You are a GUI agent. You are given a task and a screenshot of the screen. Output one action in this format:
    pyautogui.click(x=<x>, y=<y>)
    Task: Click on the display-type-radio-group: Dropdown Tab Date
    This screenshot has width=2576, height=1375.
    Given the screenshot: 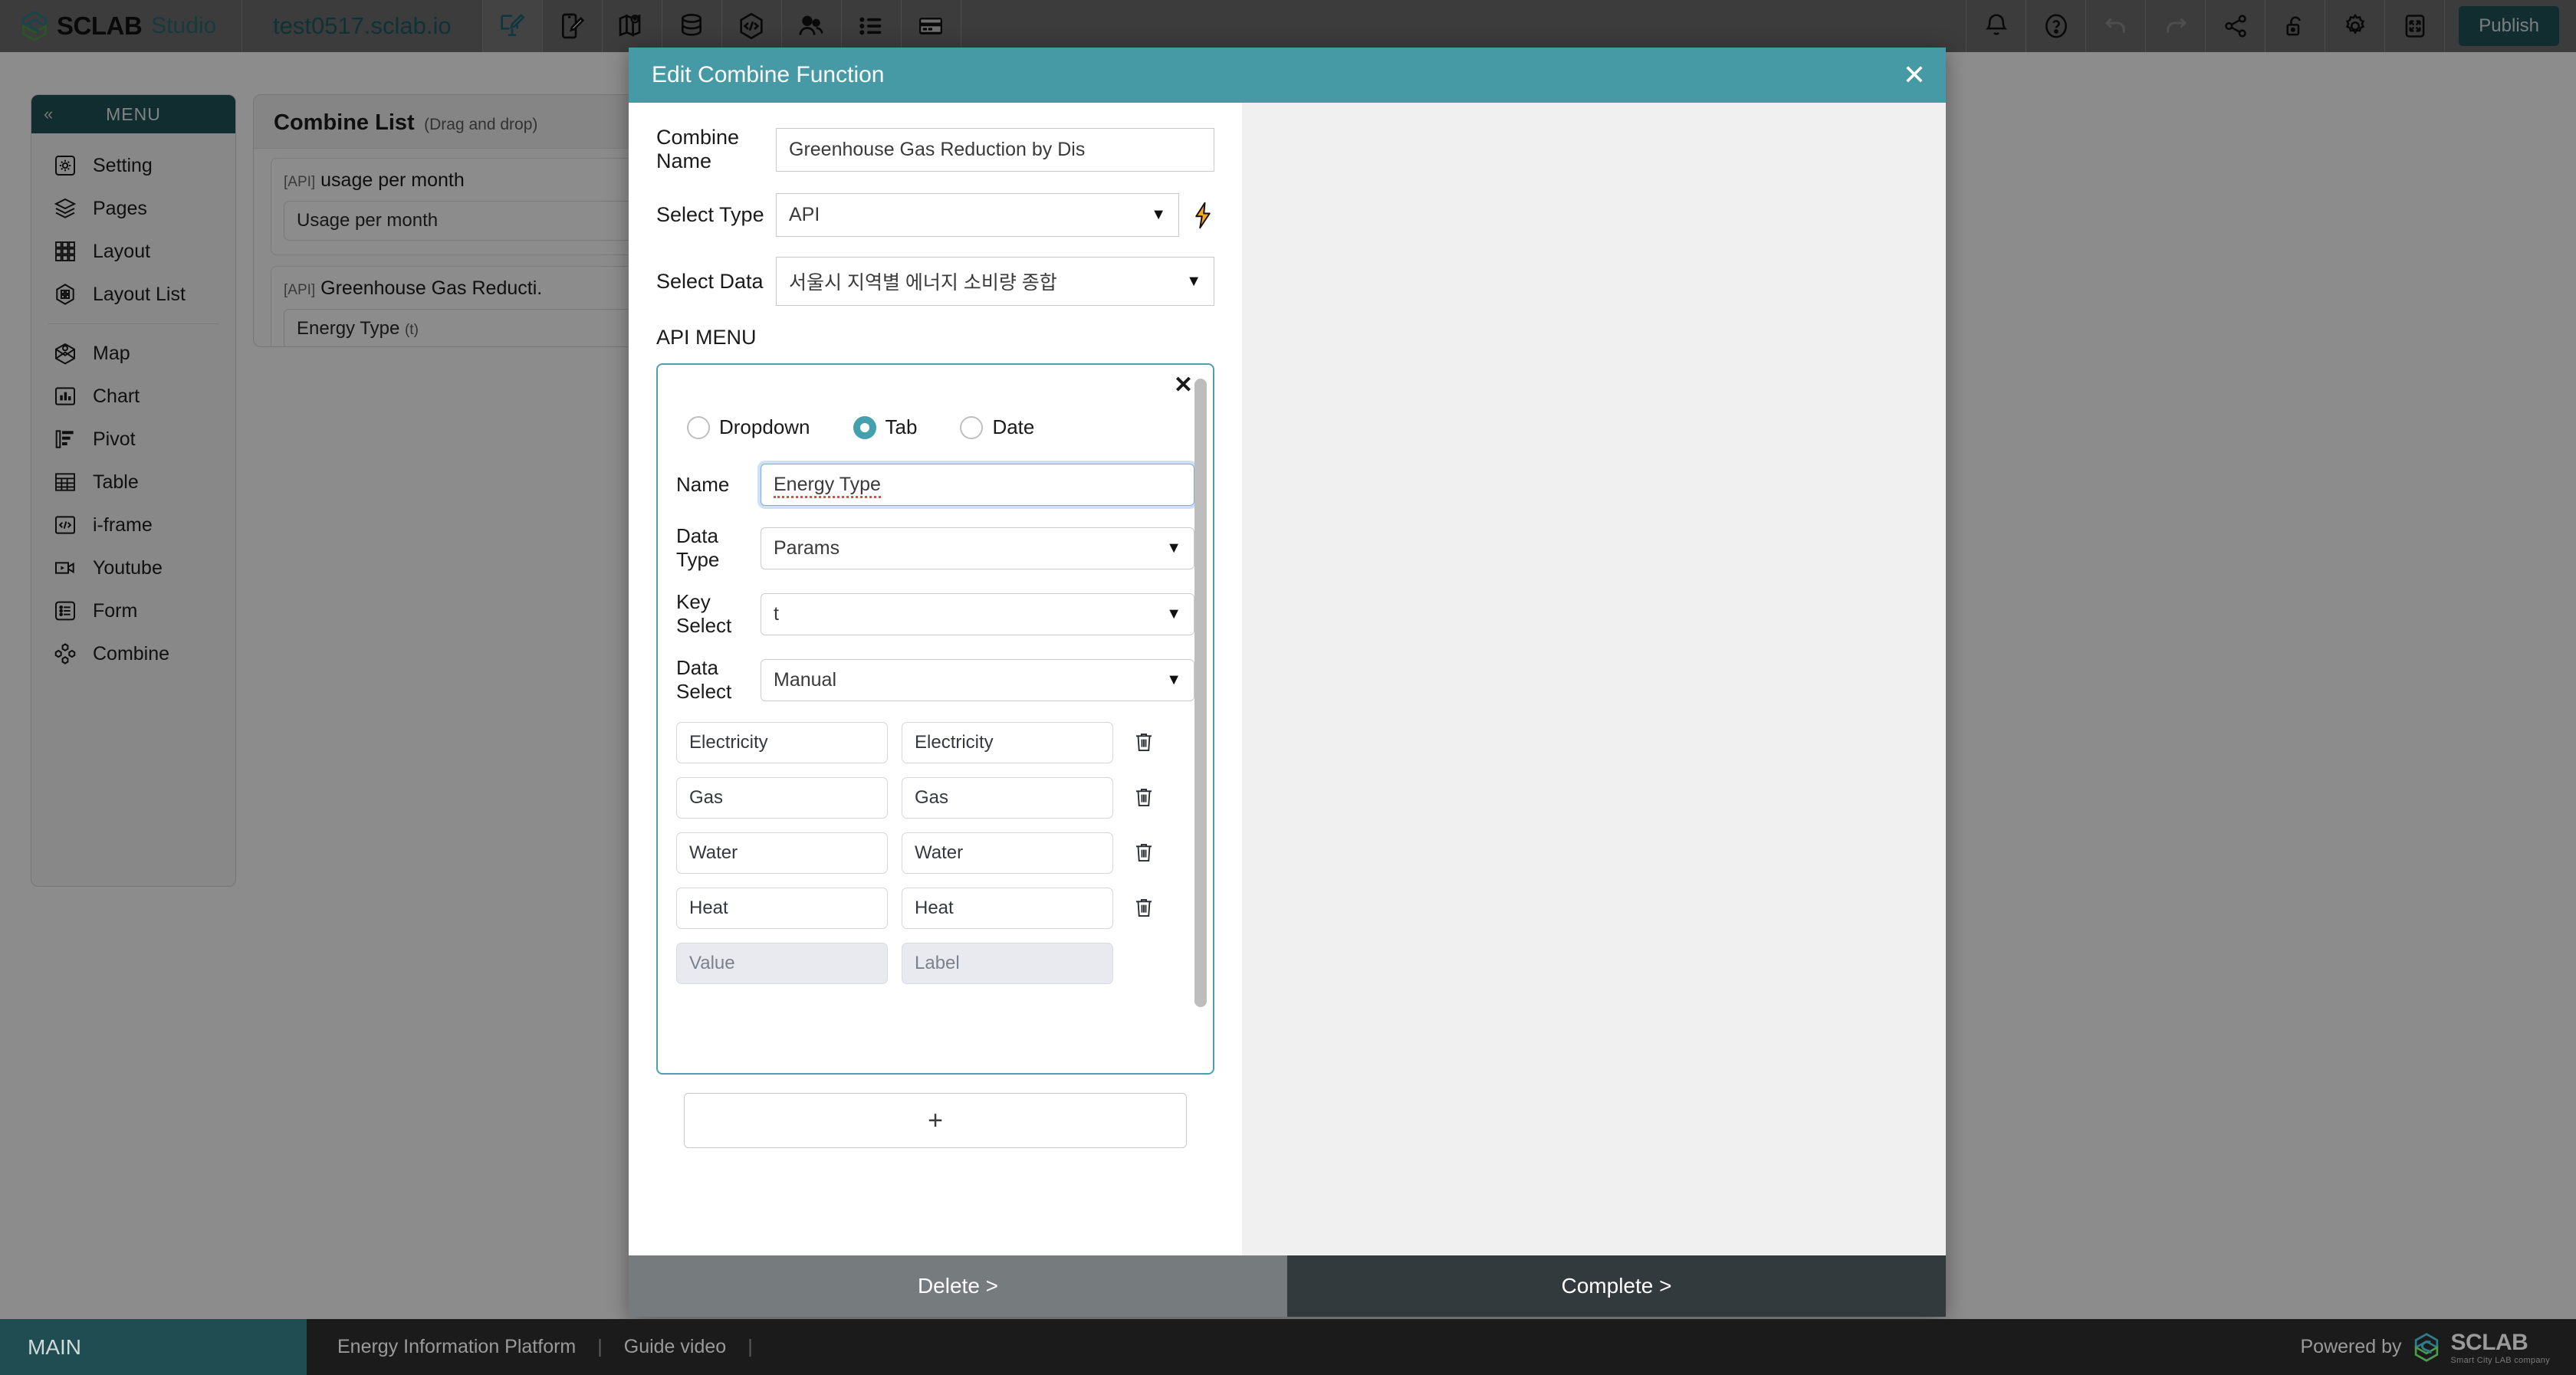 What is the action you would take?
    pyautogui.click(x=941, y=427)
    